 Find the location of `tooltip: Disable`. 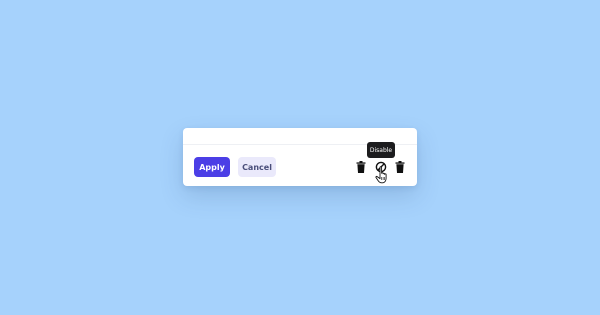

tooltip: Disable is located at coordinates (381, 150).